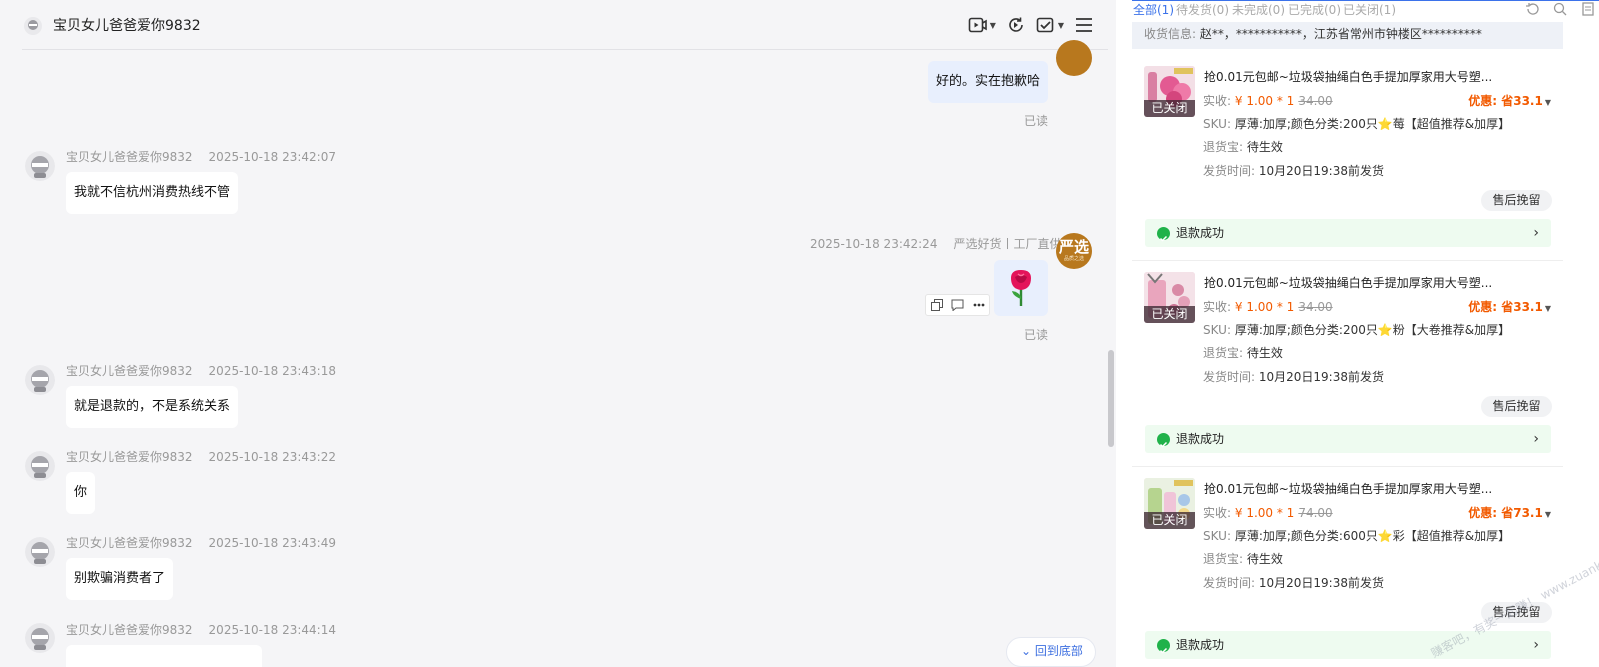  What do you see at coordinates (1170, 34) in the screenshot?
I see `address-label: 收货信息:` at bounding box center [1170, 34].